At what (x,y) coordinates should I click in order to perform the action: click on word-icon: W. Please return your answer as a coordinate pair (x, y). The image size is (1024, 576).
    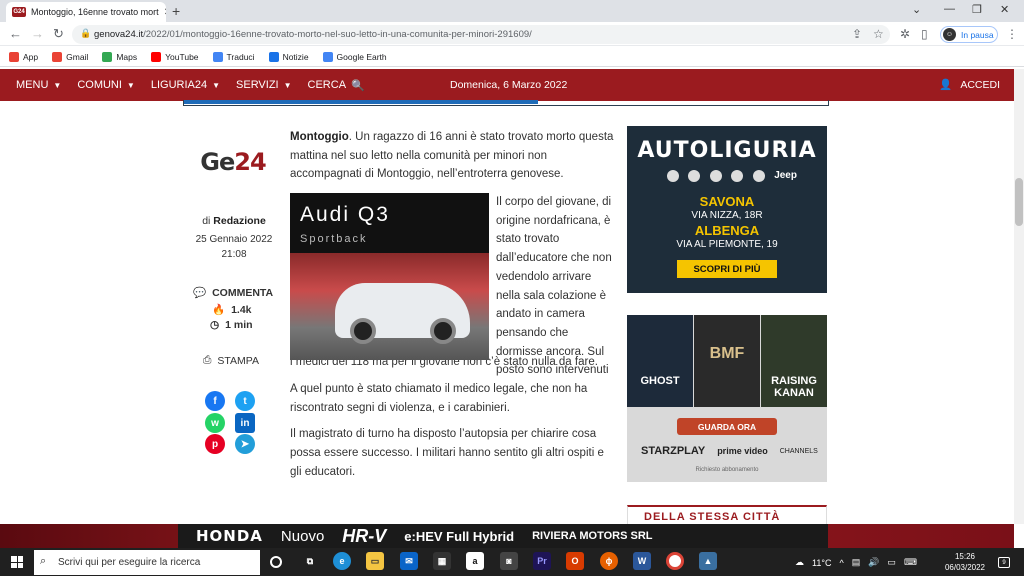
    Looking at the image, I should click on (642, 561).